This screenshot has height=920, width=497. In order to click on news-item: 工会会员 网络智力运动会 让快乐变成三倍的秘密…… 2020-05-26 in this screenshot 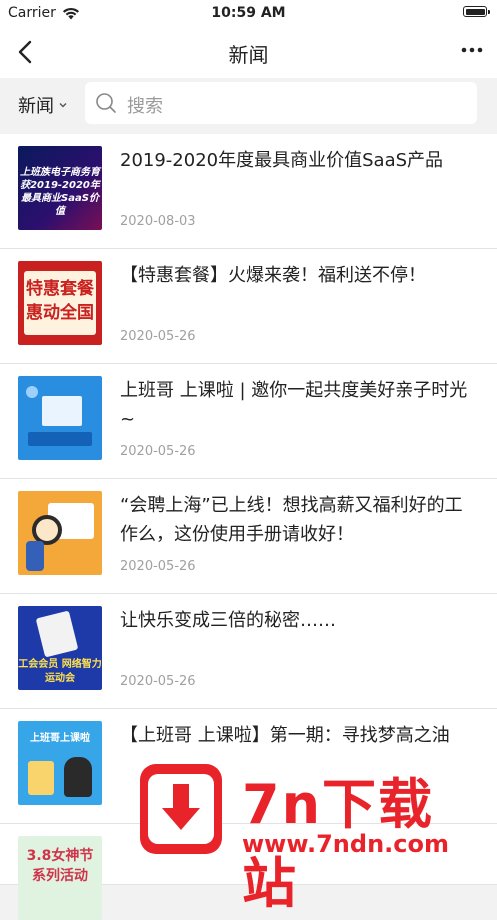, I will do `click(248, 651)`.